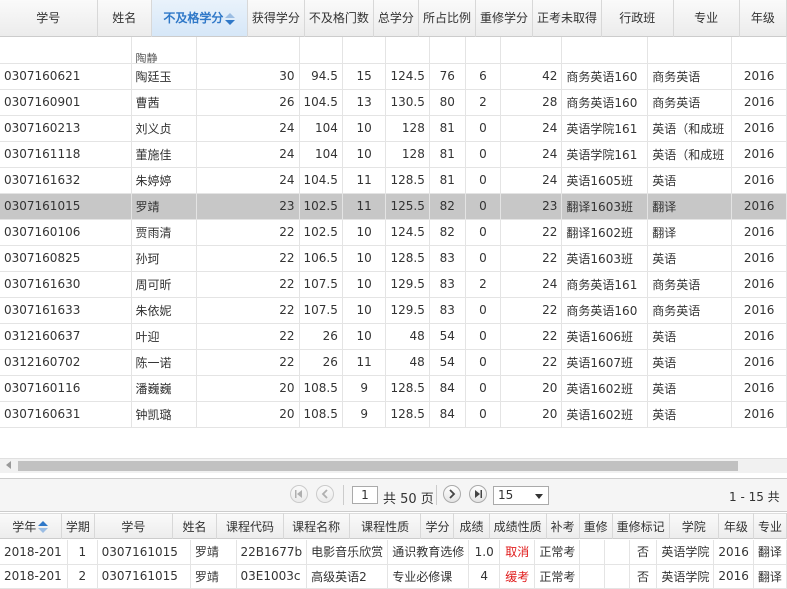  I want to click on cell-unpassed: 23, so click(531, 206).